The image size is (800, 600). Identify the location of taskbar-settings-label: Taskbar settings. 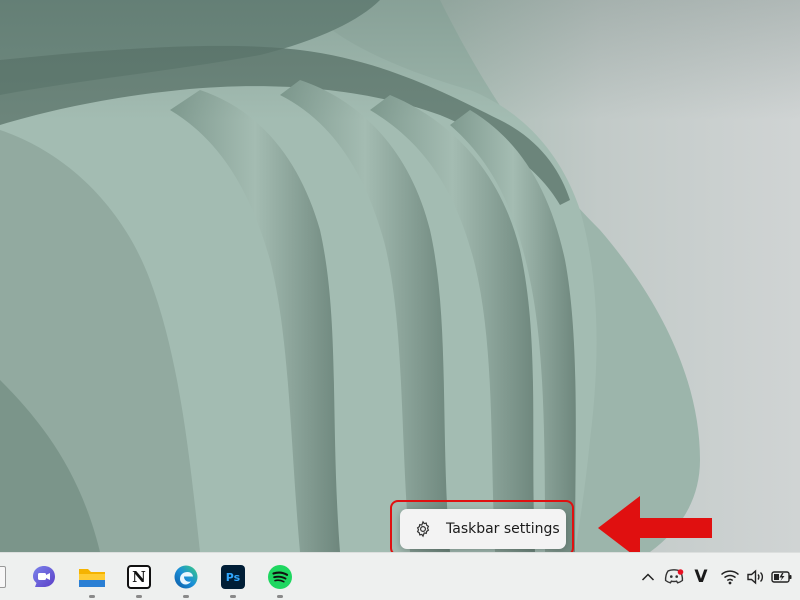
(503, 529).